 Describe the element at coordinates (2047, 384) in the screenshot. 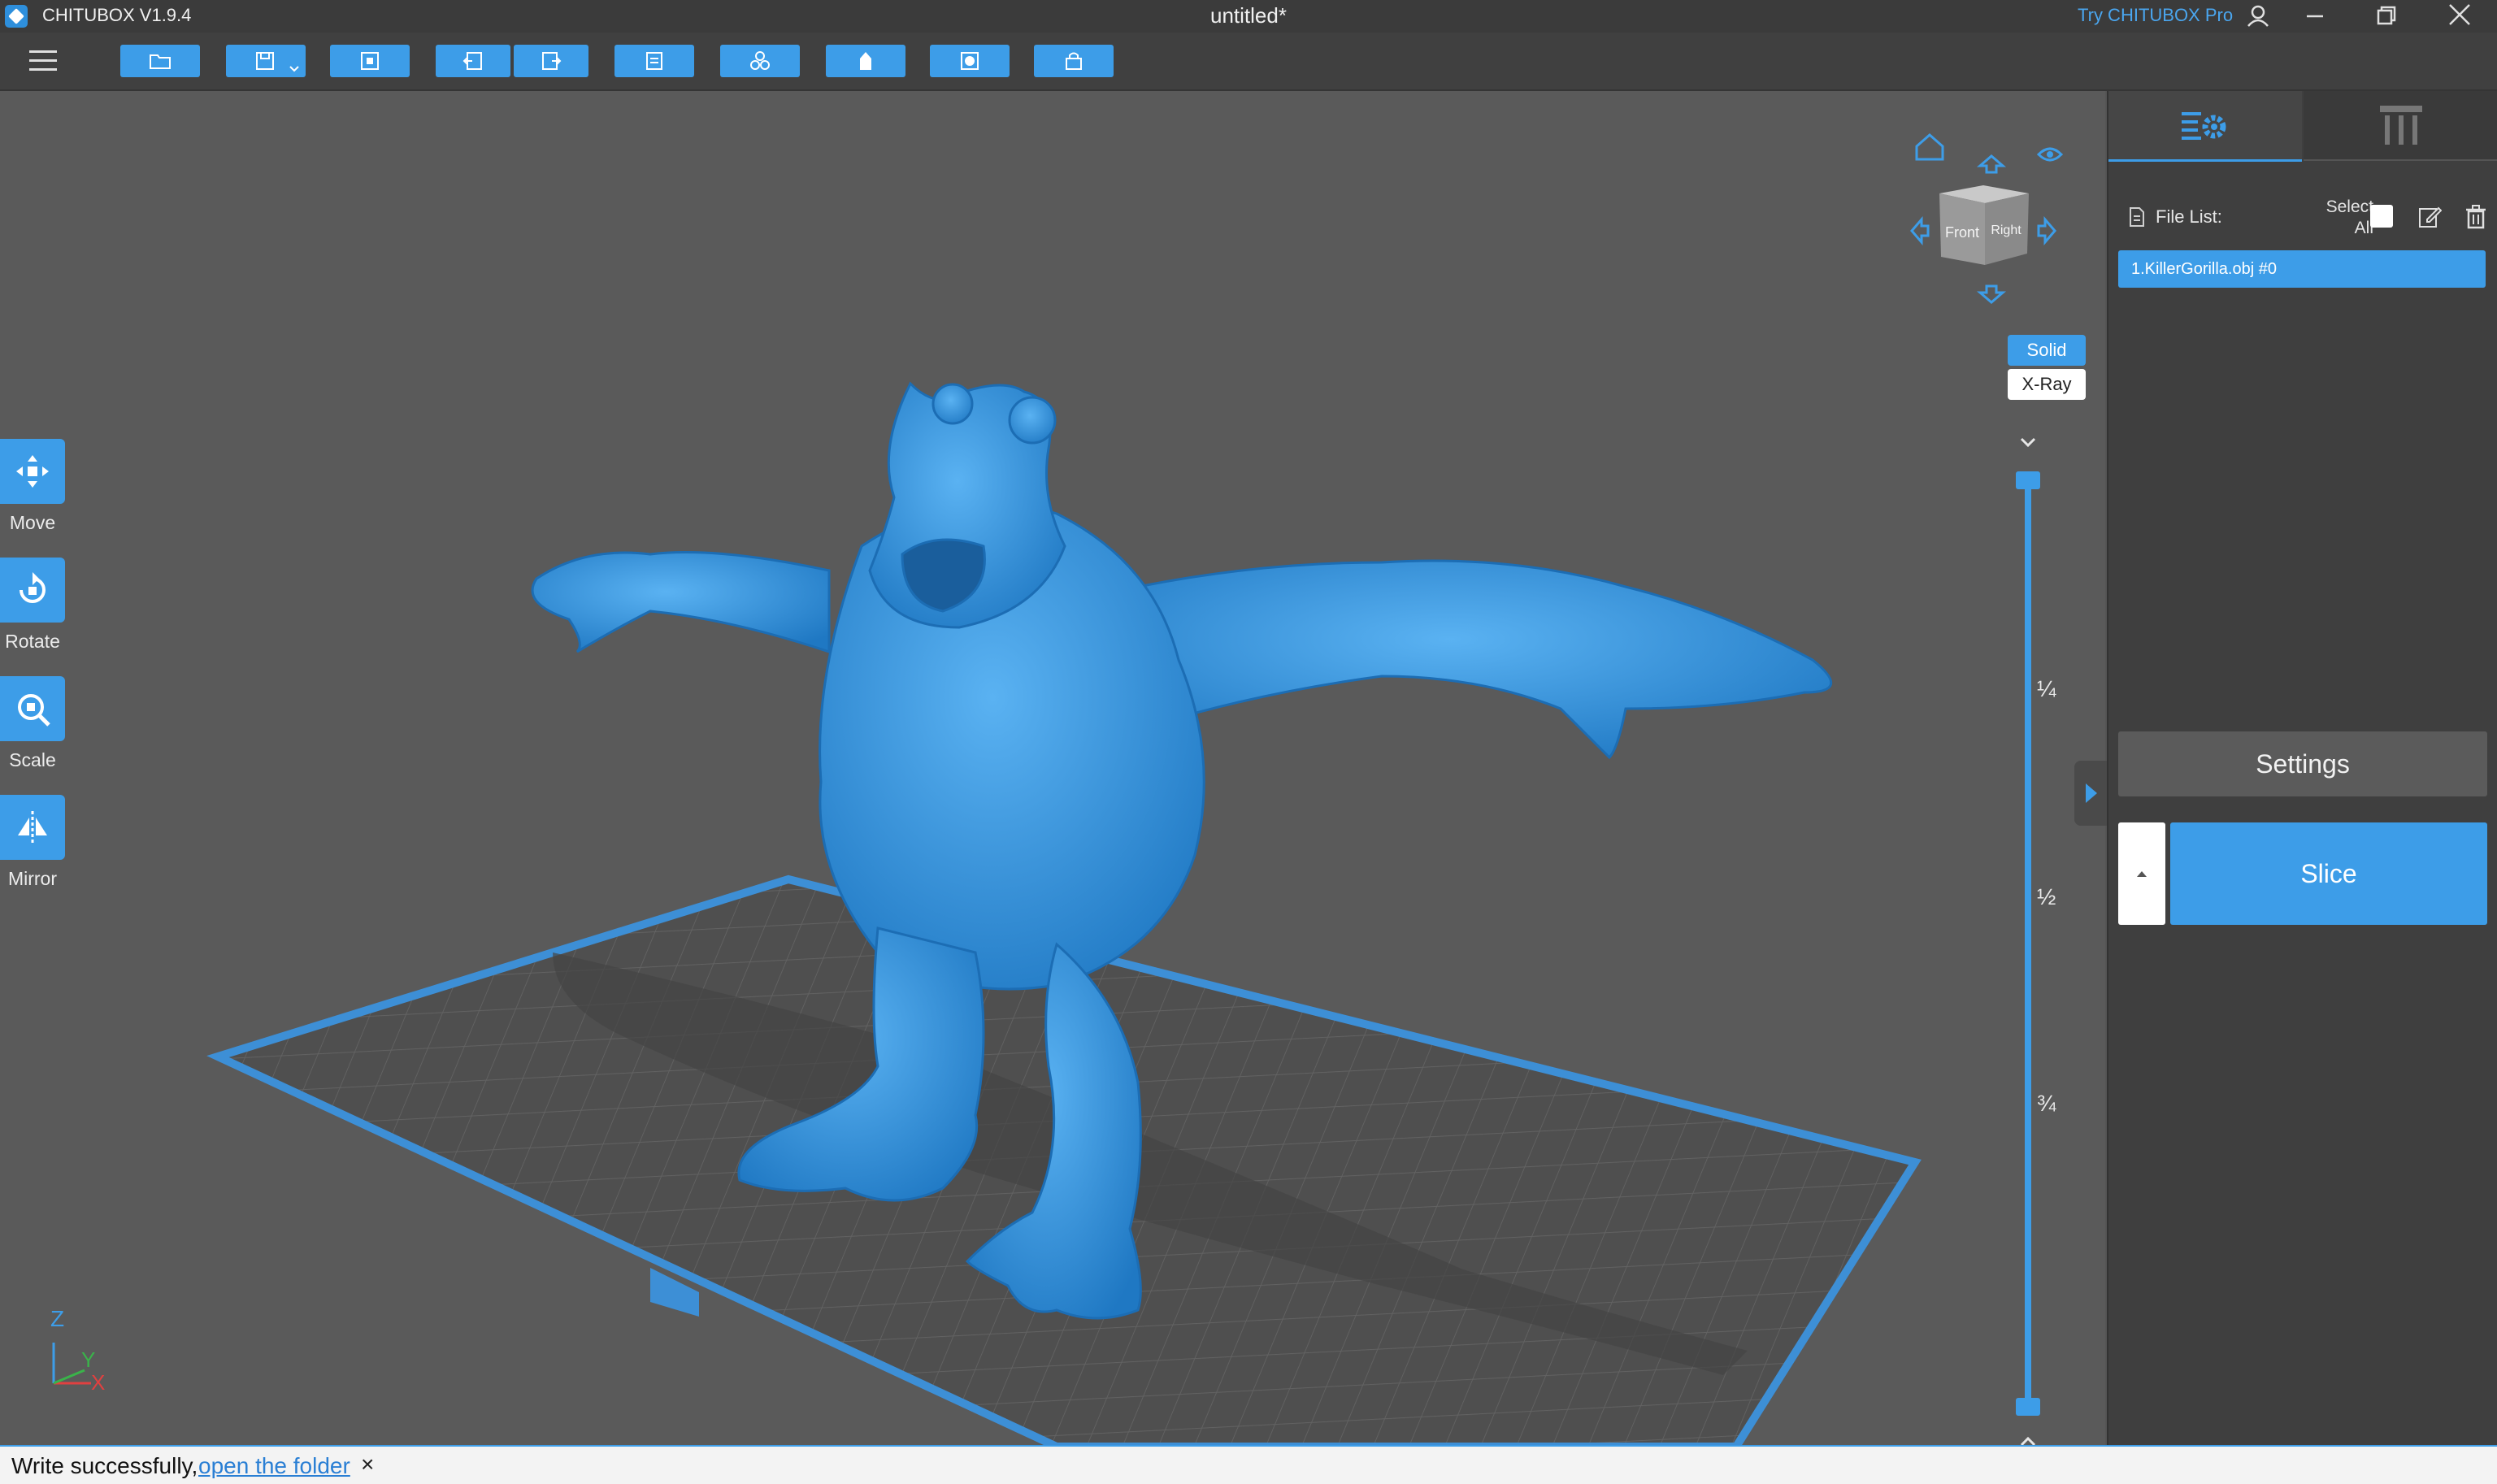

I see `xray-mode-button: X-Ray` at that location.